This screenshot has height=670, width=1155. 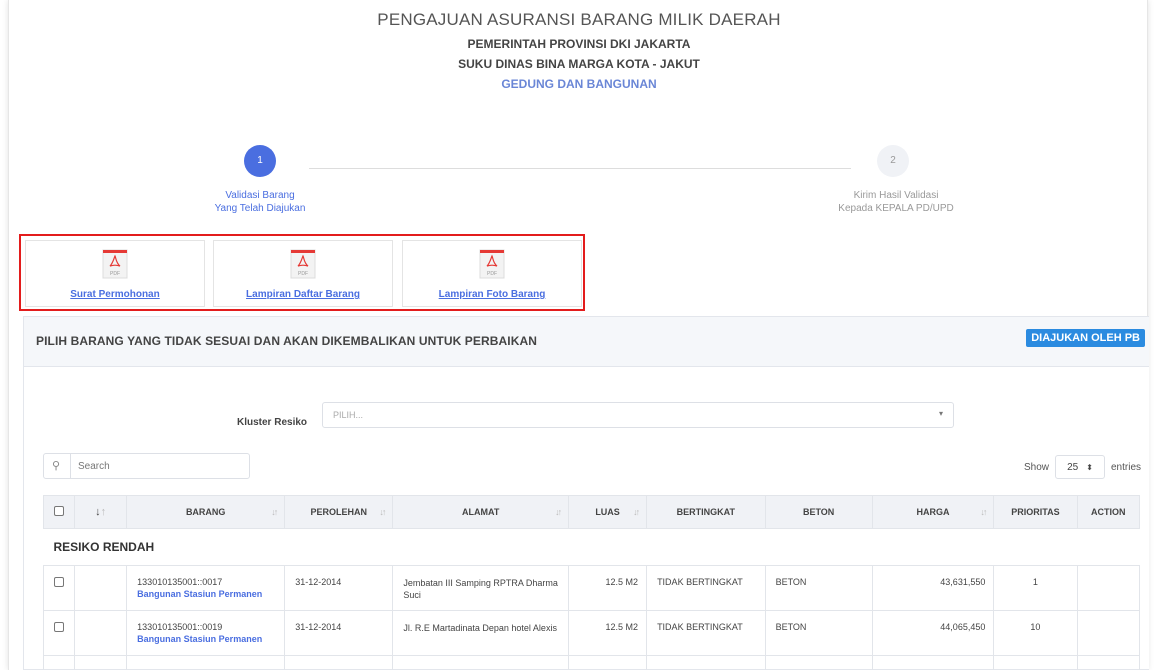 What do you see at coordinates (896, 208) in the screenshot?
I see `step-2-label-line2: Kepada KEPALA PD/UPD` at bounding box center [896, 208].